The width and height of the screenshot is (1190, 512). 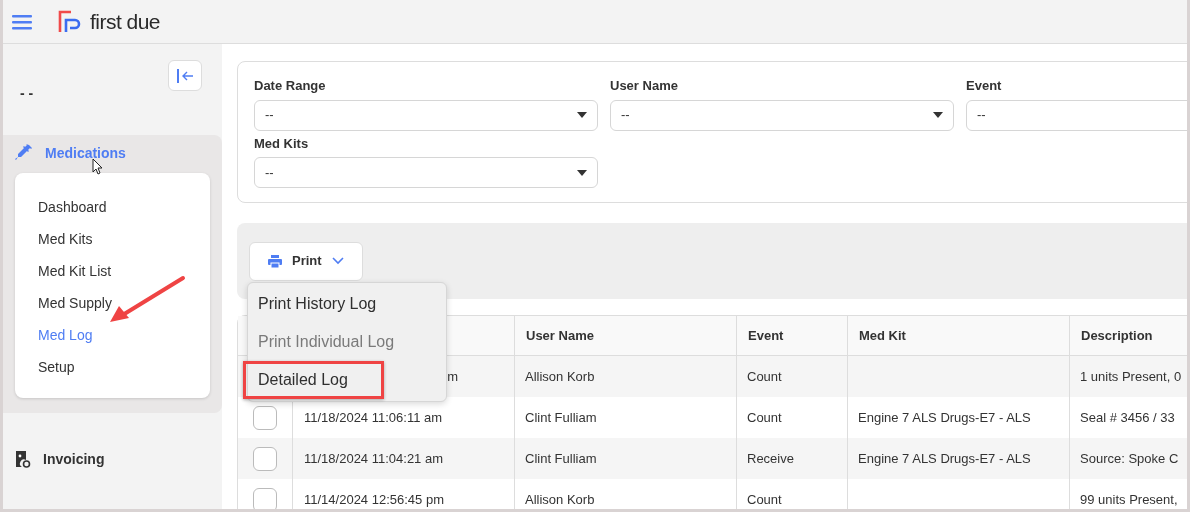 What do you see at coordinates (74, 459) in the screenshot?
I see `nav-item-label: Invoicing` at bounding box center [74, 459].